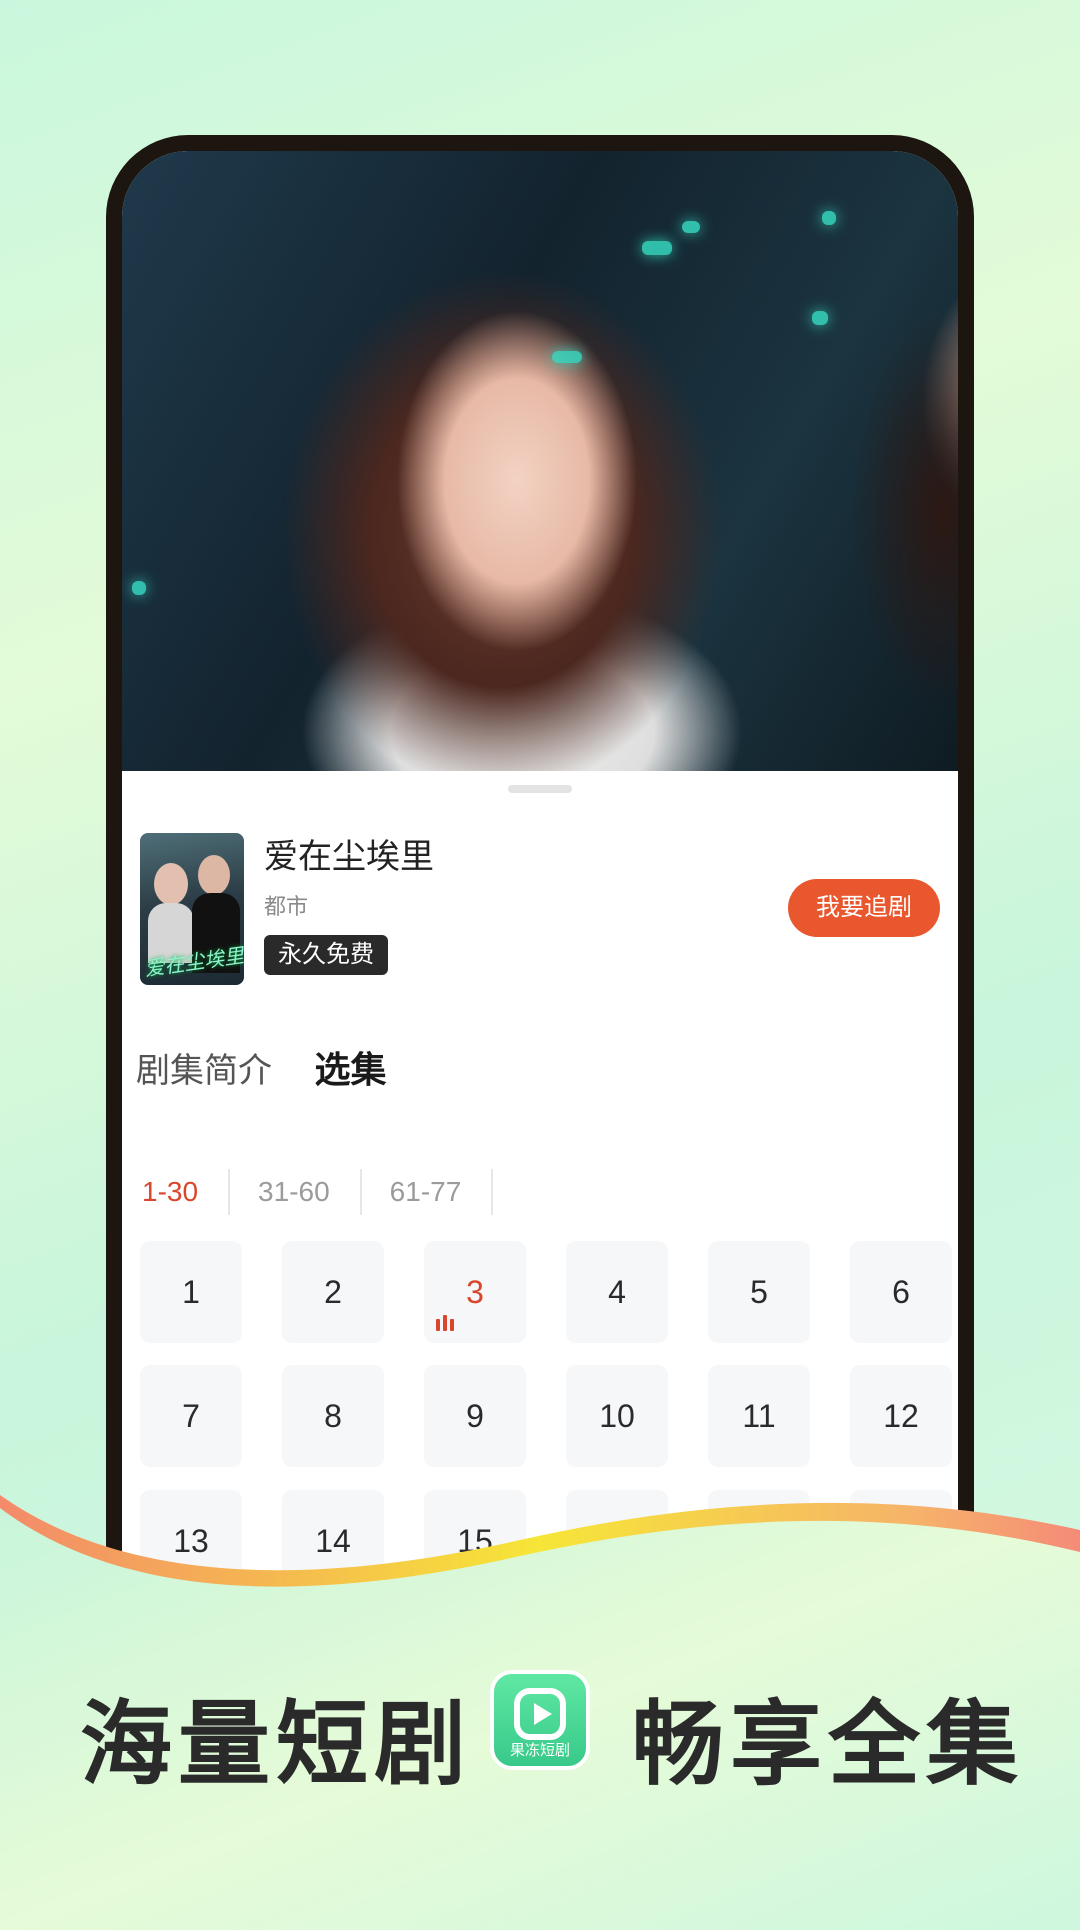 The height and width of the screenshot is (1930, 1080). What do you see at coordinates (492, 1192) in the screenshot?
I see `range-divider` at bounding box center [492, 1192].